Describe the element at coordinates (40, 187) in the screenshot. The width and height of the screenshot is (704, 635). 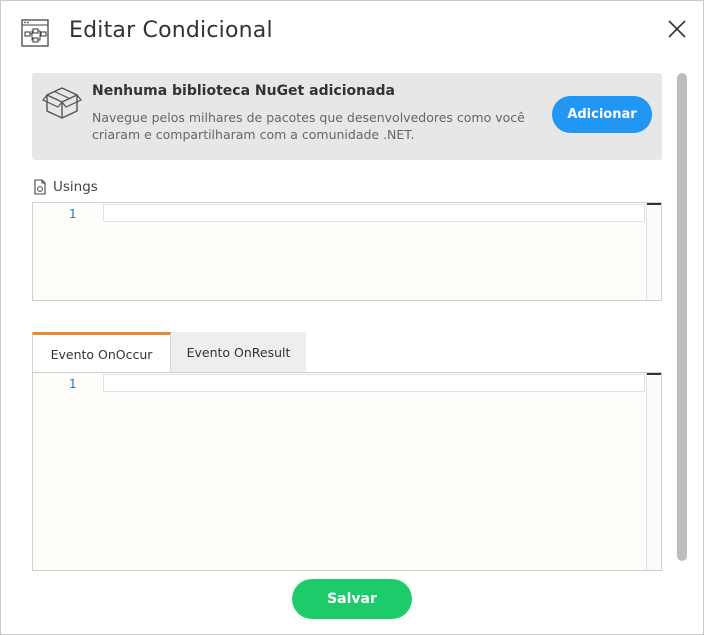
I see `file-code-icon` at that location.